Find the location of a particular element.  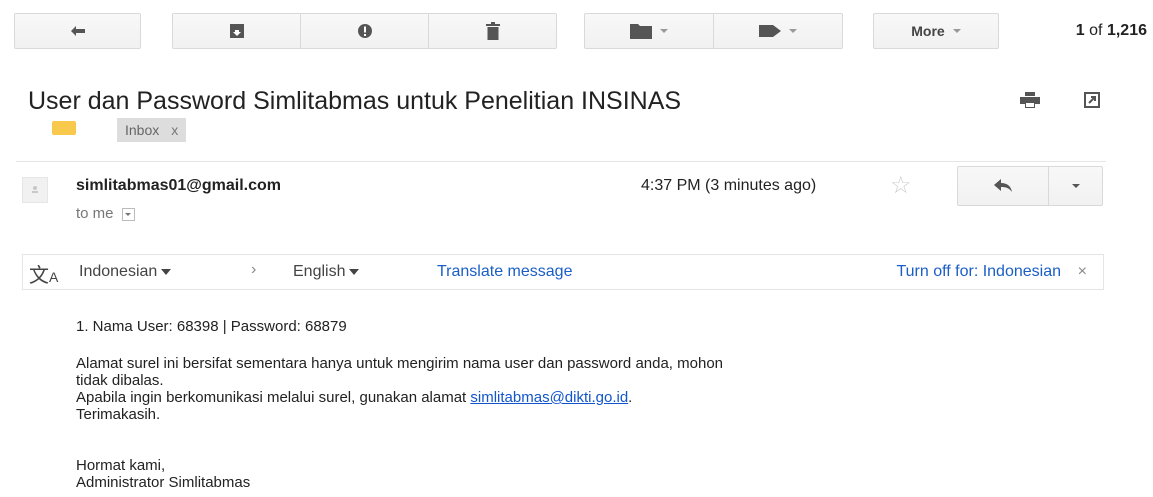

source-language-select: Indonesian is located at coordinates (125, 272).